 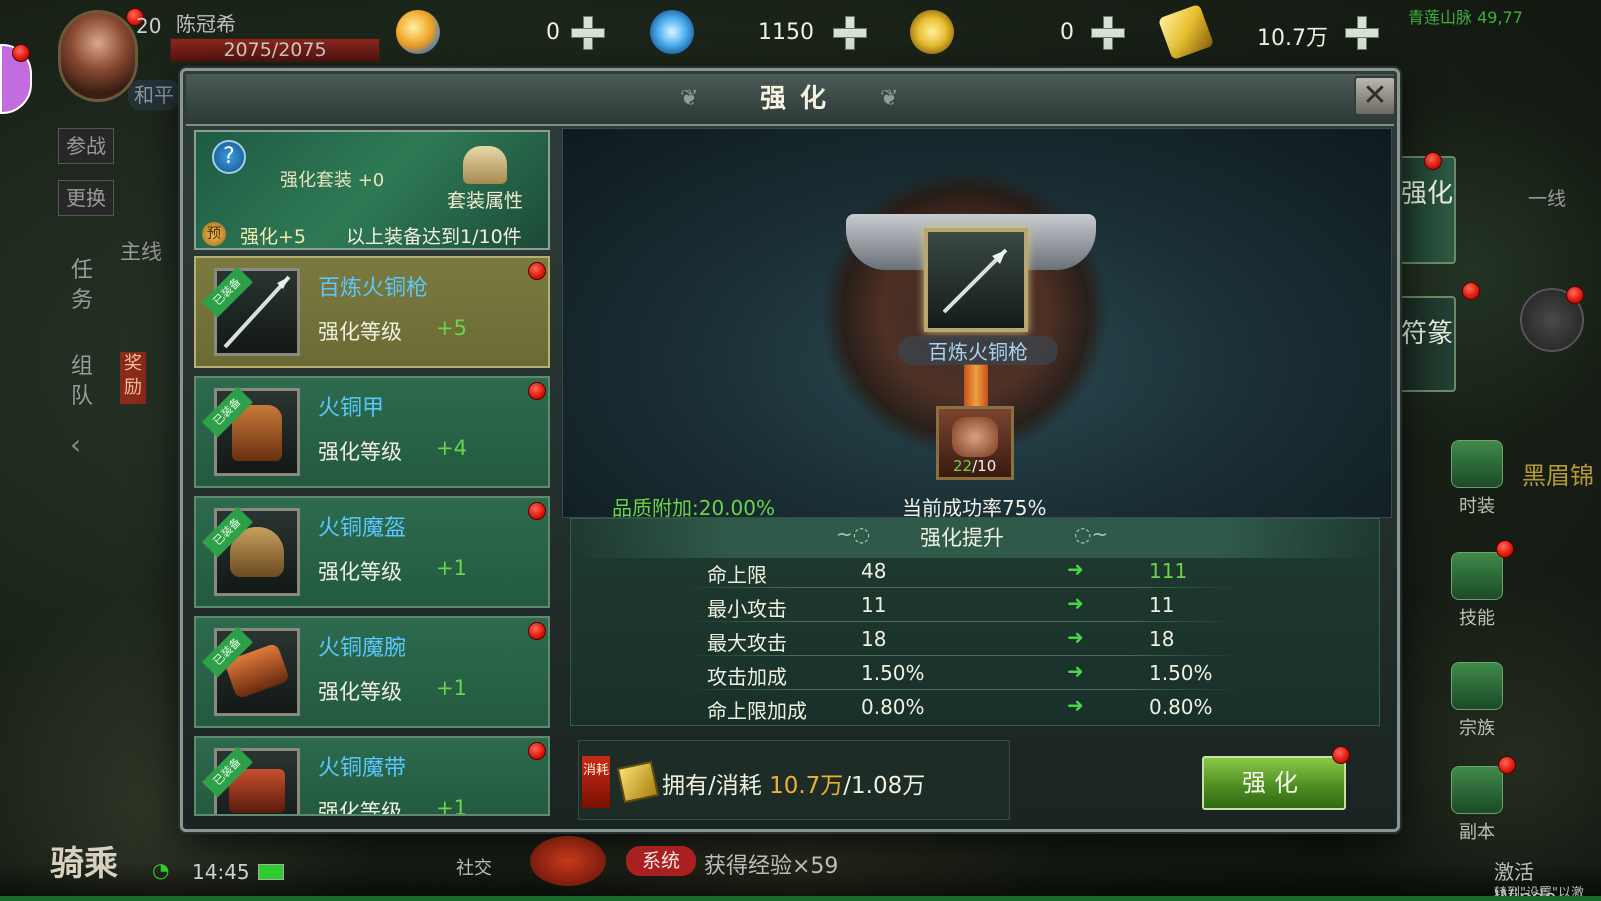 I want to click on preview-level: 强化+5, so click(x=273, y=237).